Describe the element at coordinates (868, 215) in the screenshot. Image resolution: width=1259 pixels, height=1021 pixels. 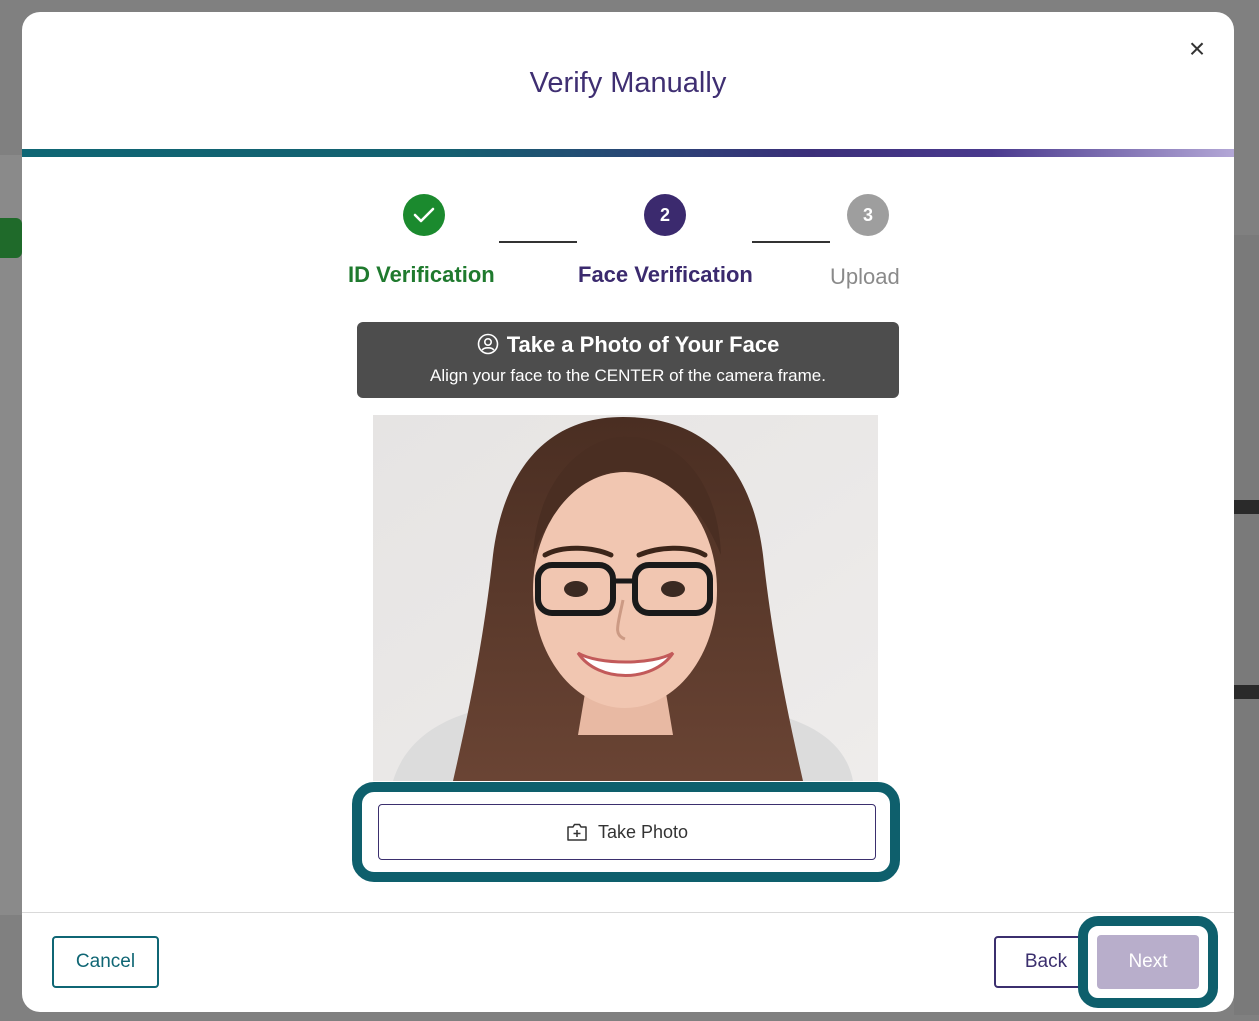
I see `step-3-indicator: 3` at that location.